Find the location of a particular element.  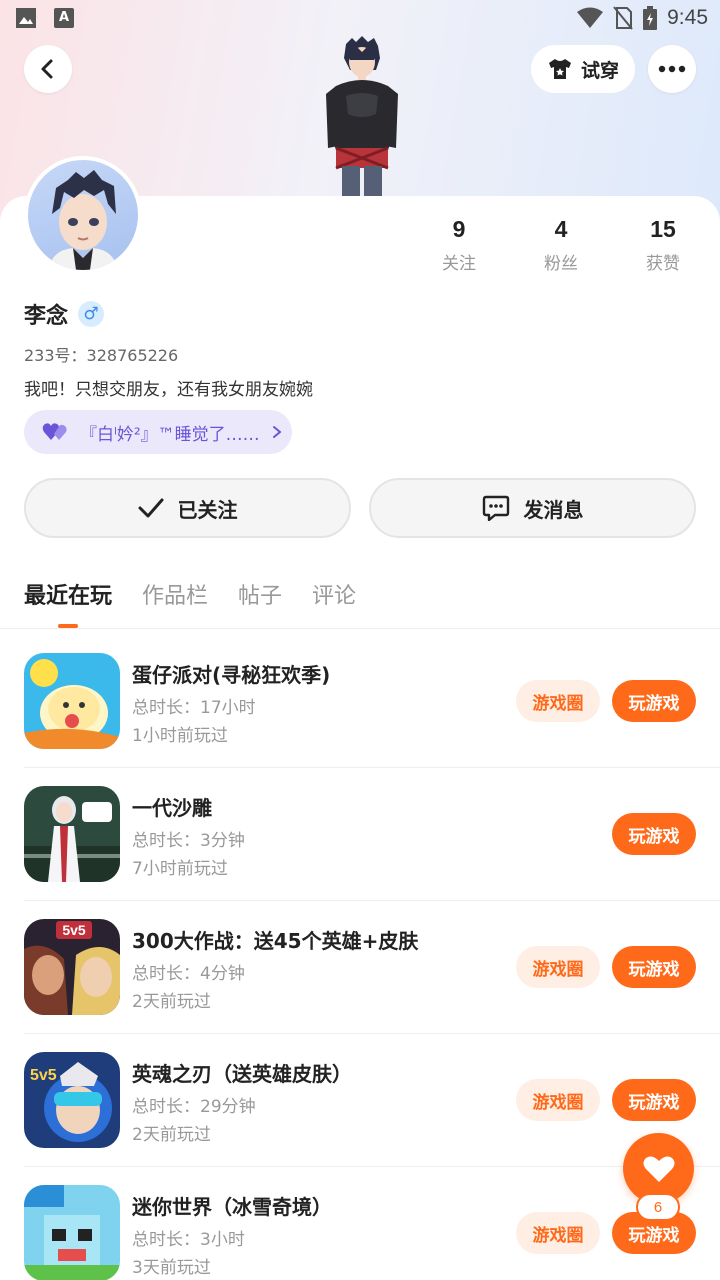

stat-following: 9 关注 is located at coordinates (459, 245).